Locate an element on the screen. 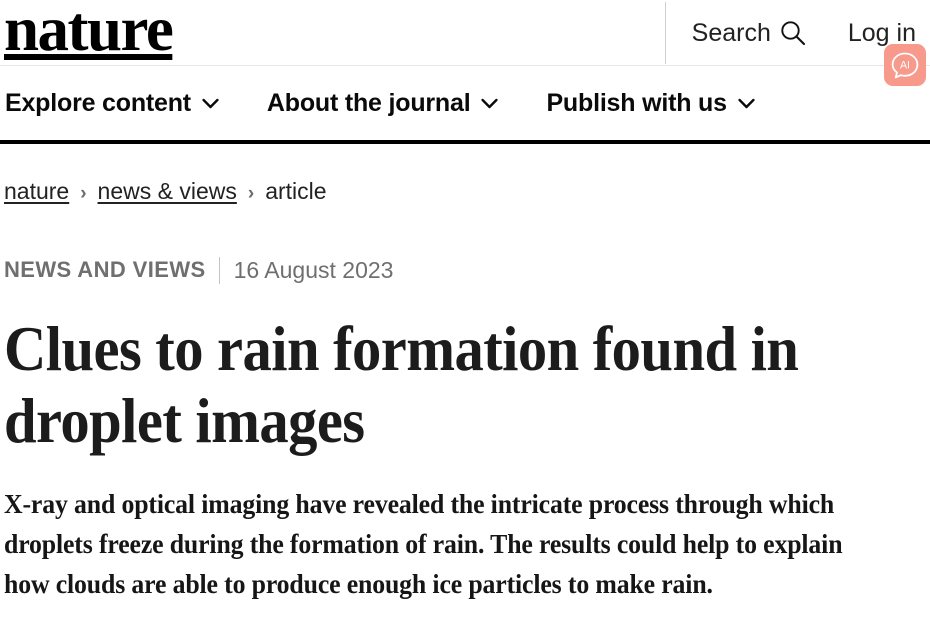  ai-assistant-badge: AI is located at coordinates (905, 65).